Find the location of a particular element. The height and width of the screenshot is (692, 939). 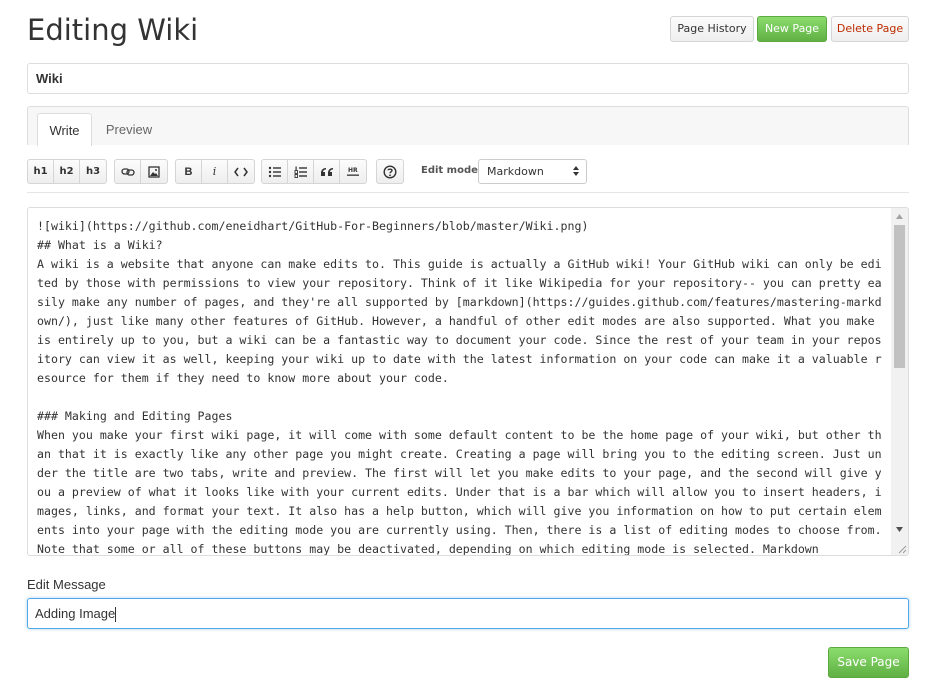

blockquote-icon is located at coordinates (326, 171).